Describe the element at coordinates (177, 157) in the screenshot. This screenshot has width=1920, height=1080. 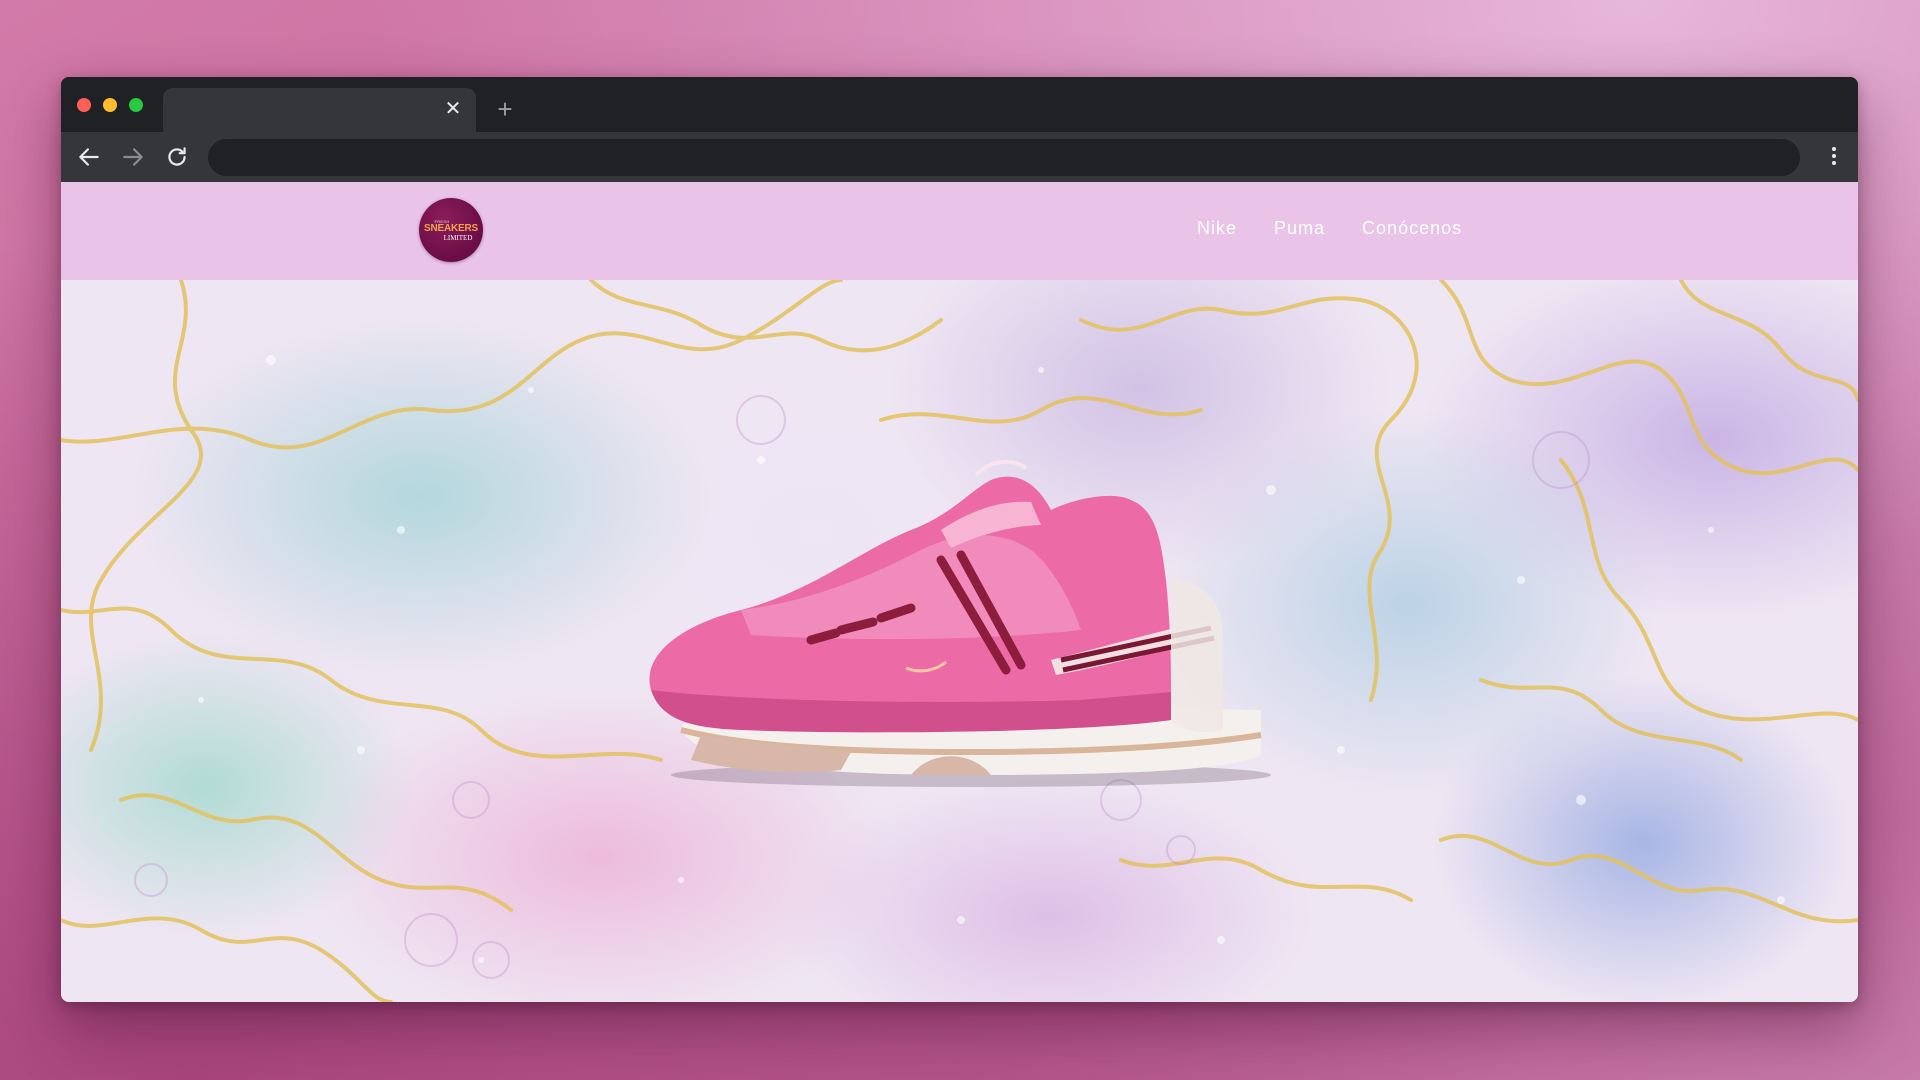
I see `reload-icon` at that location.